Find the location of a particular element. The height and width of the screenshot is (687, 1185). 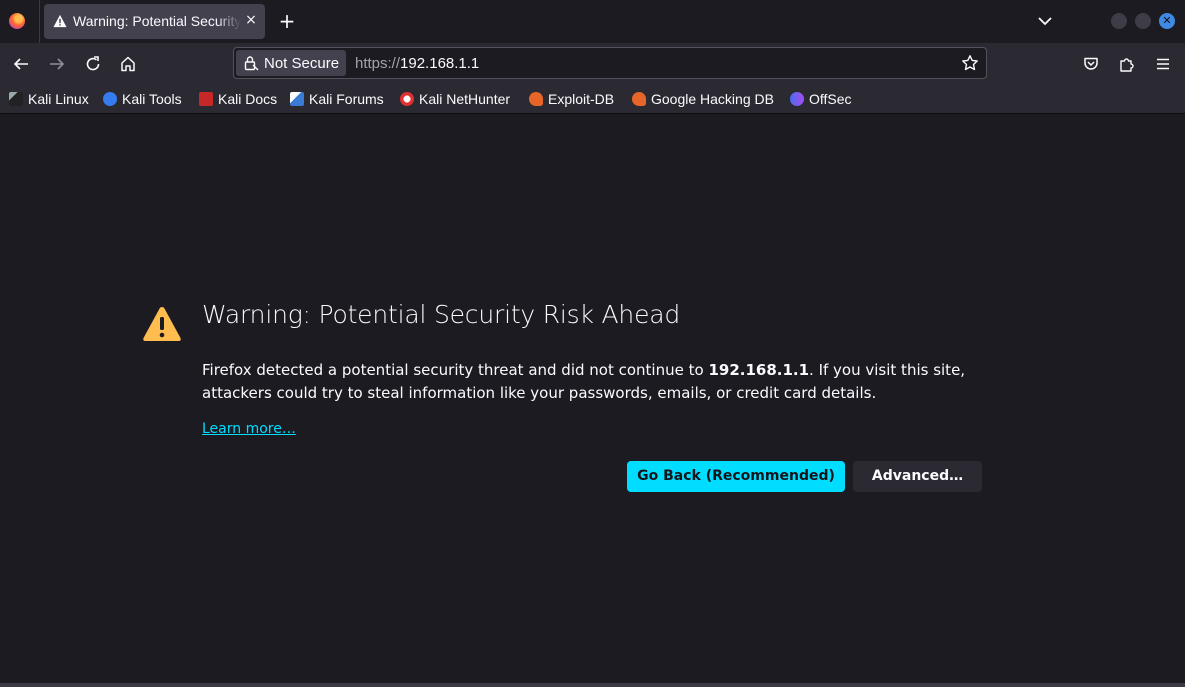

bookmark-kali-tools: Kali Tools is located at coordinates (142, 99).